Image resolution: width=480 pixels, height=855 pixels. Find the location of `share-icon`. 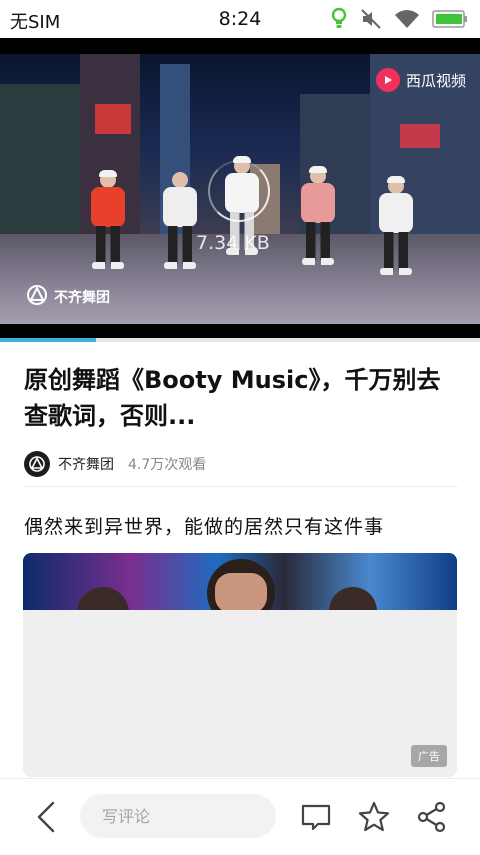

share-icon is located at coordinates (431, 817).